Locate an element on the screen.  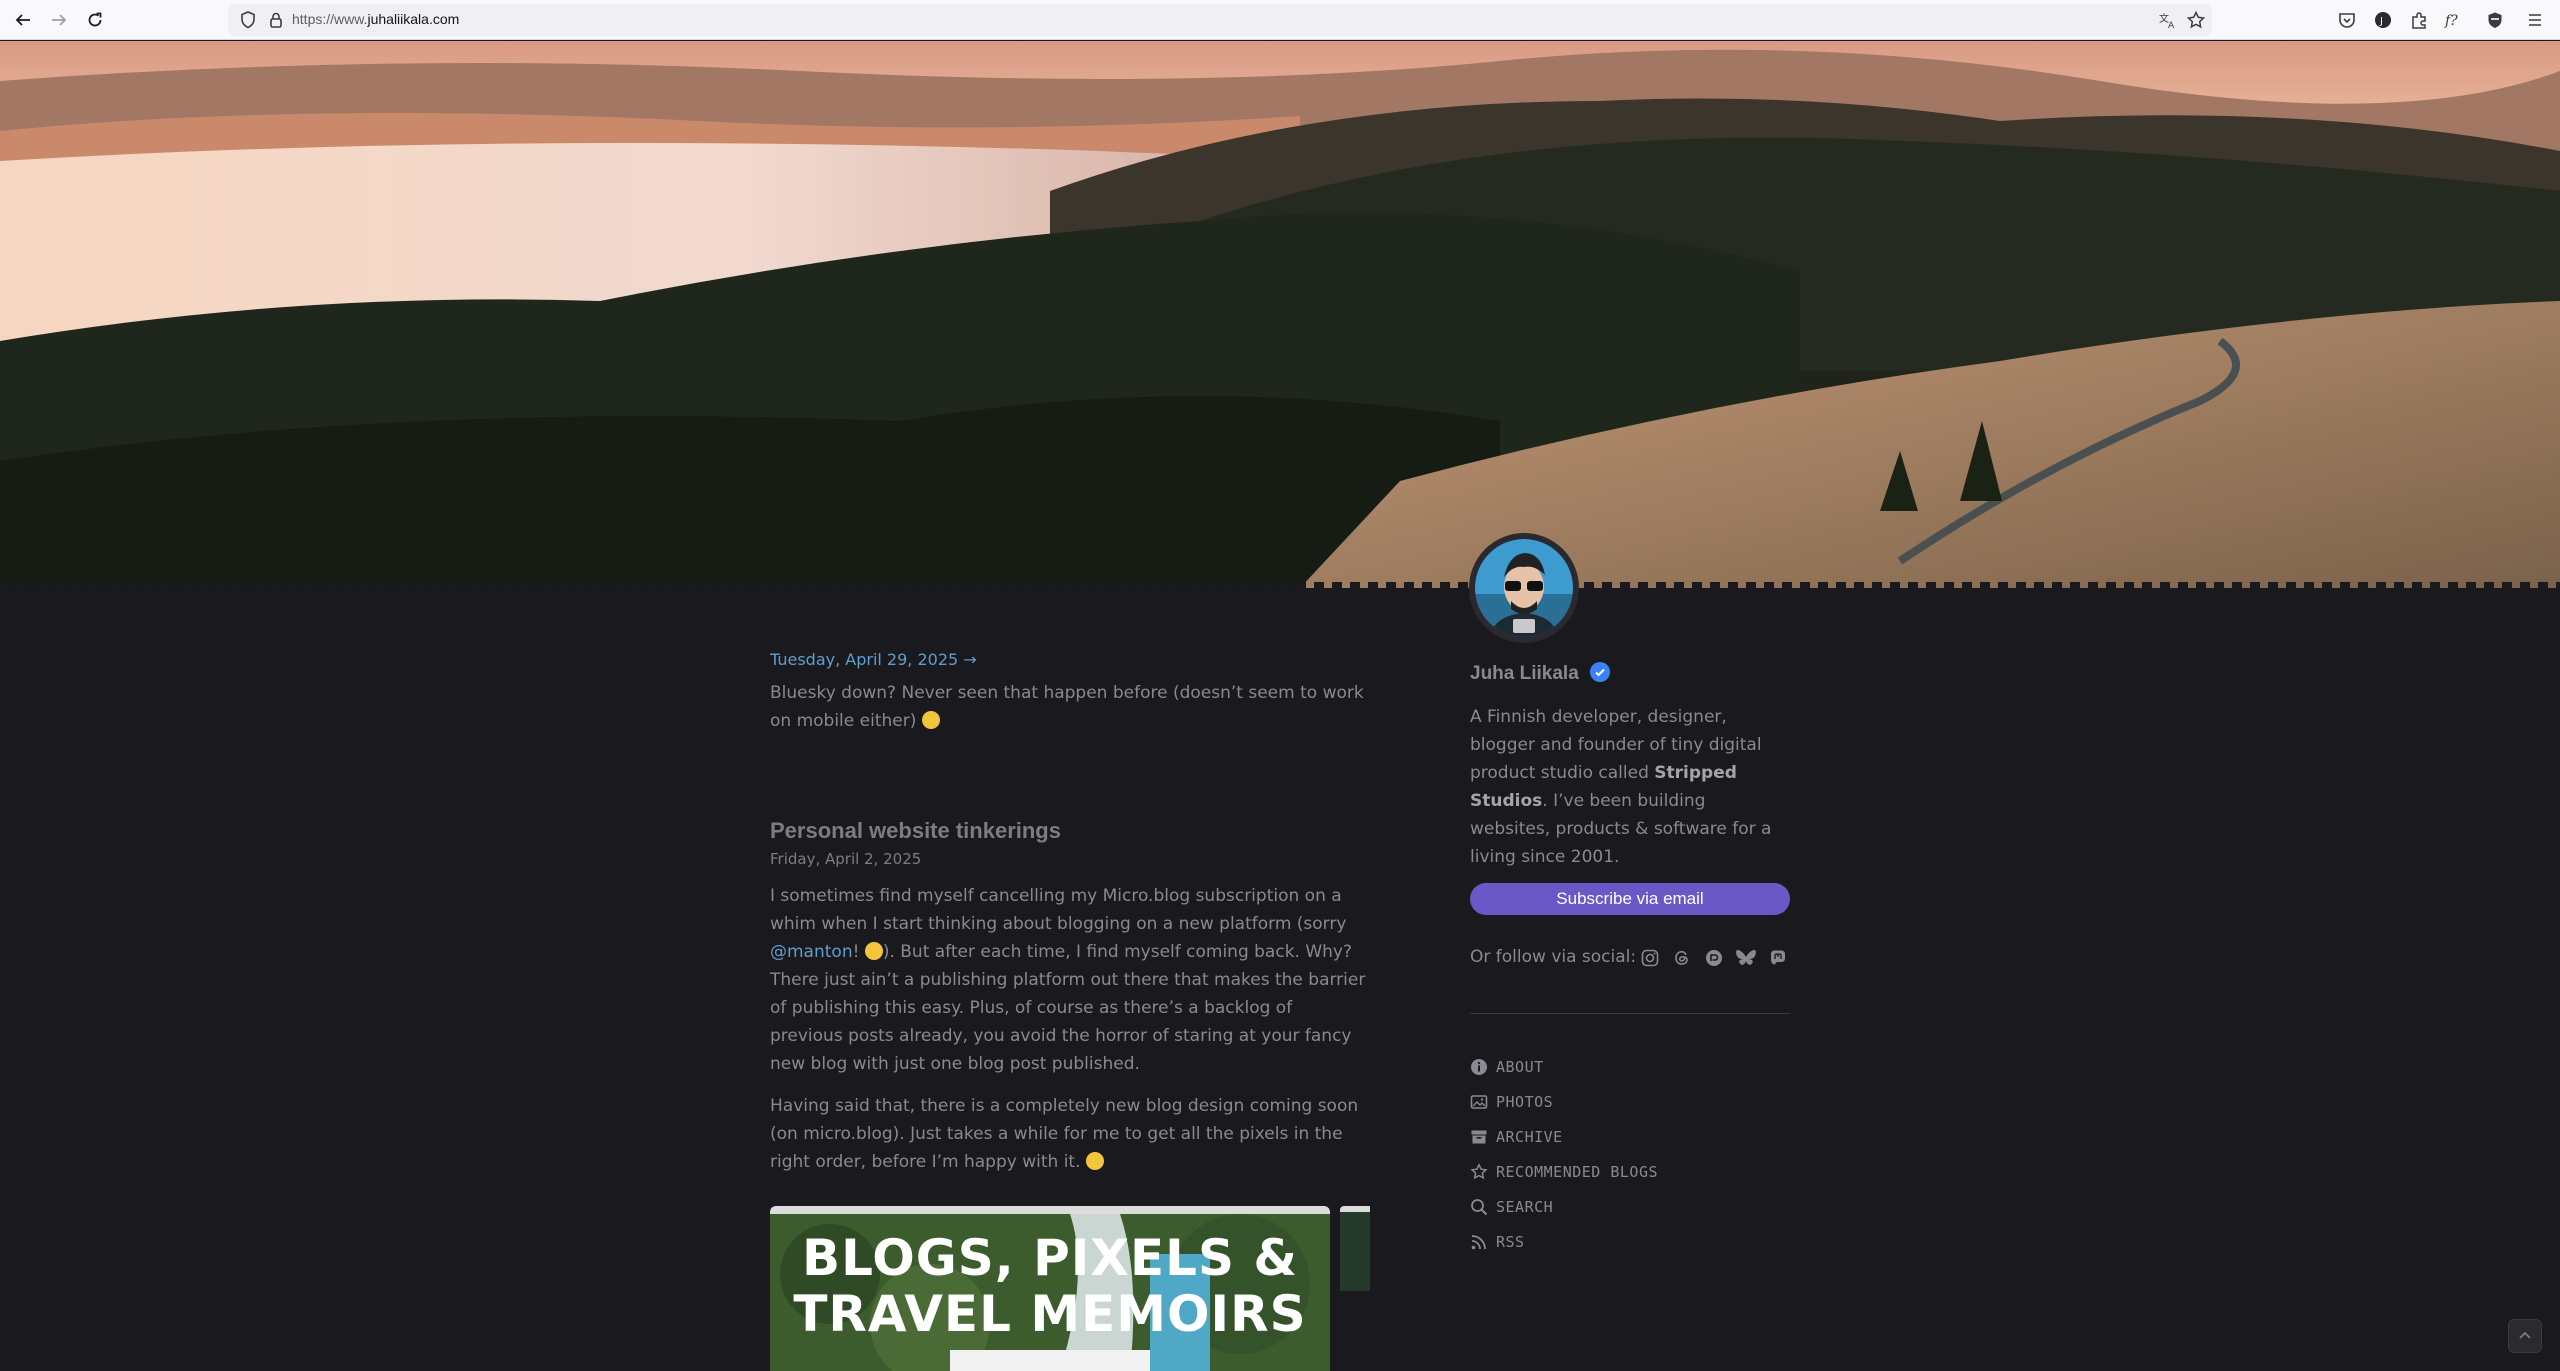
social-label: Or follow via social: is located at coordinates (1553, 957).